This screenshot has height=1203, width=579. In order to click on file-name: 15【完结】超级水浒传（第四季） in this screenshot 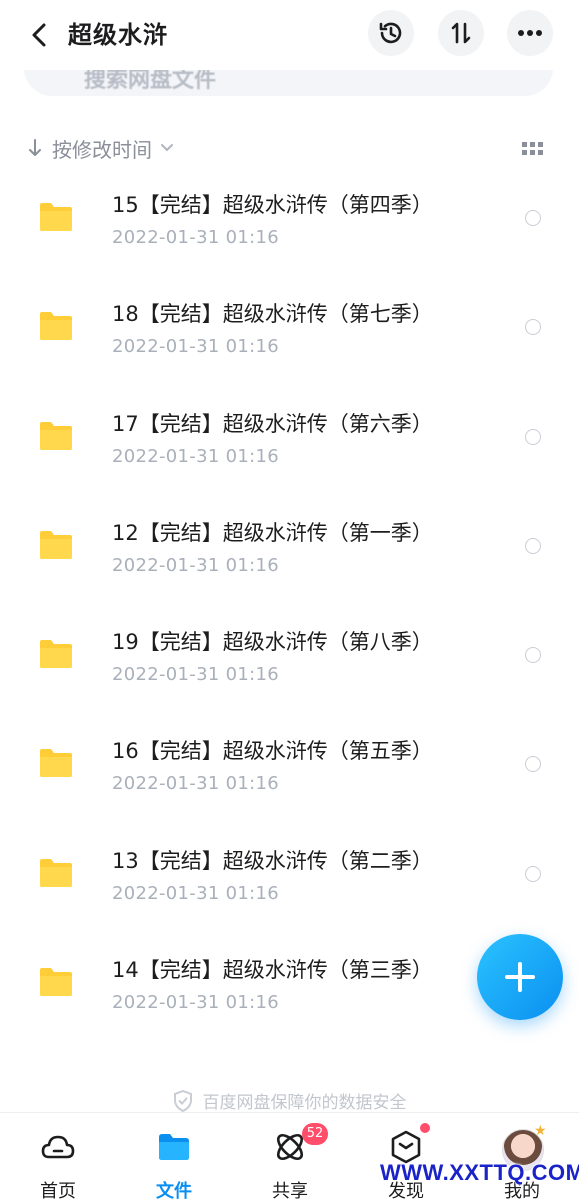, I will do `click(272, 205)`.